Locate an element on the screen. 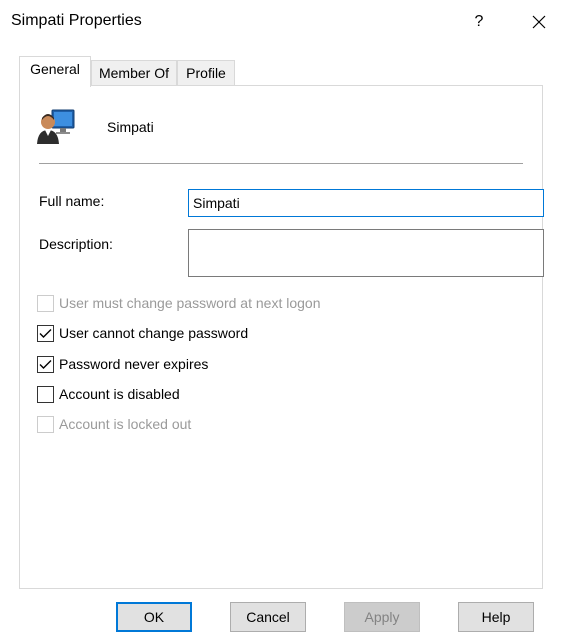 The image size is (564, 632). password-never-expires-label: Password never expires is located at coordinates (134, 364).